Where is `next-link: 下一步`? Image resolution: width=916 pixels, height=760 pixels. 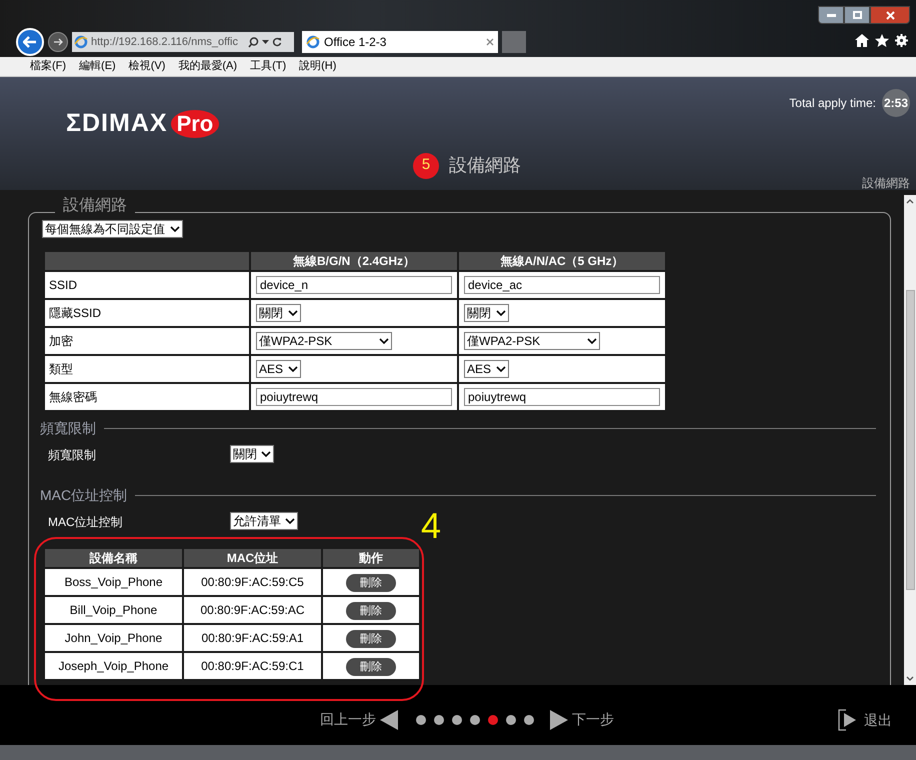
next-link: 下一步 is located at coordinates (582, 719).